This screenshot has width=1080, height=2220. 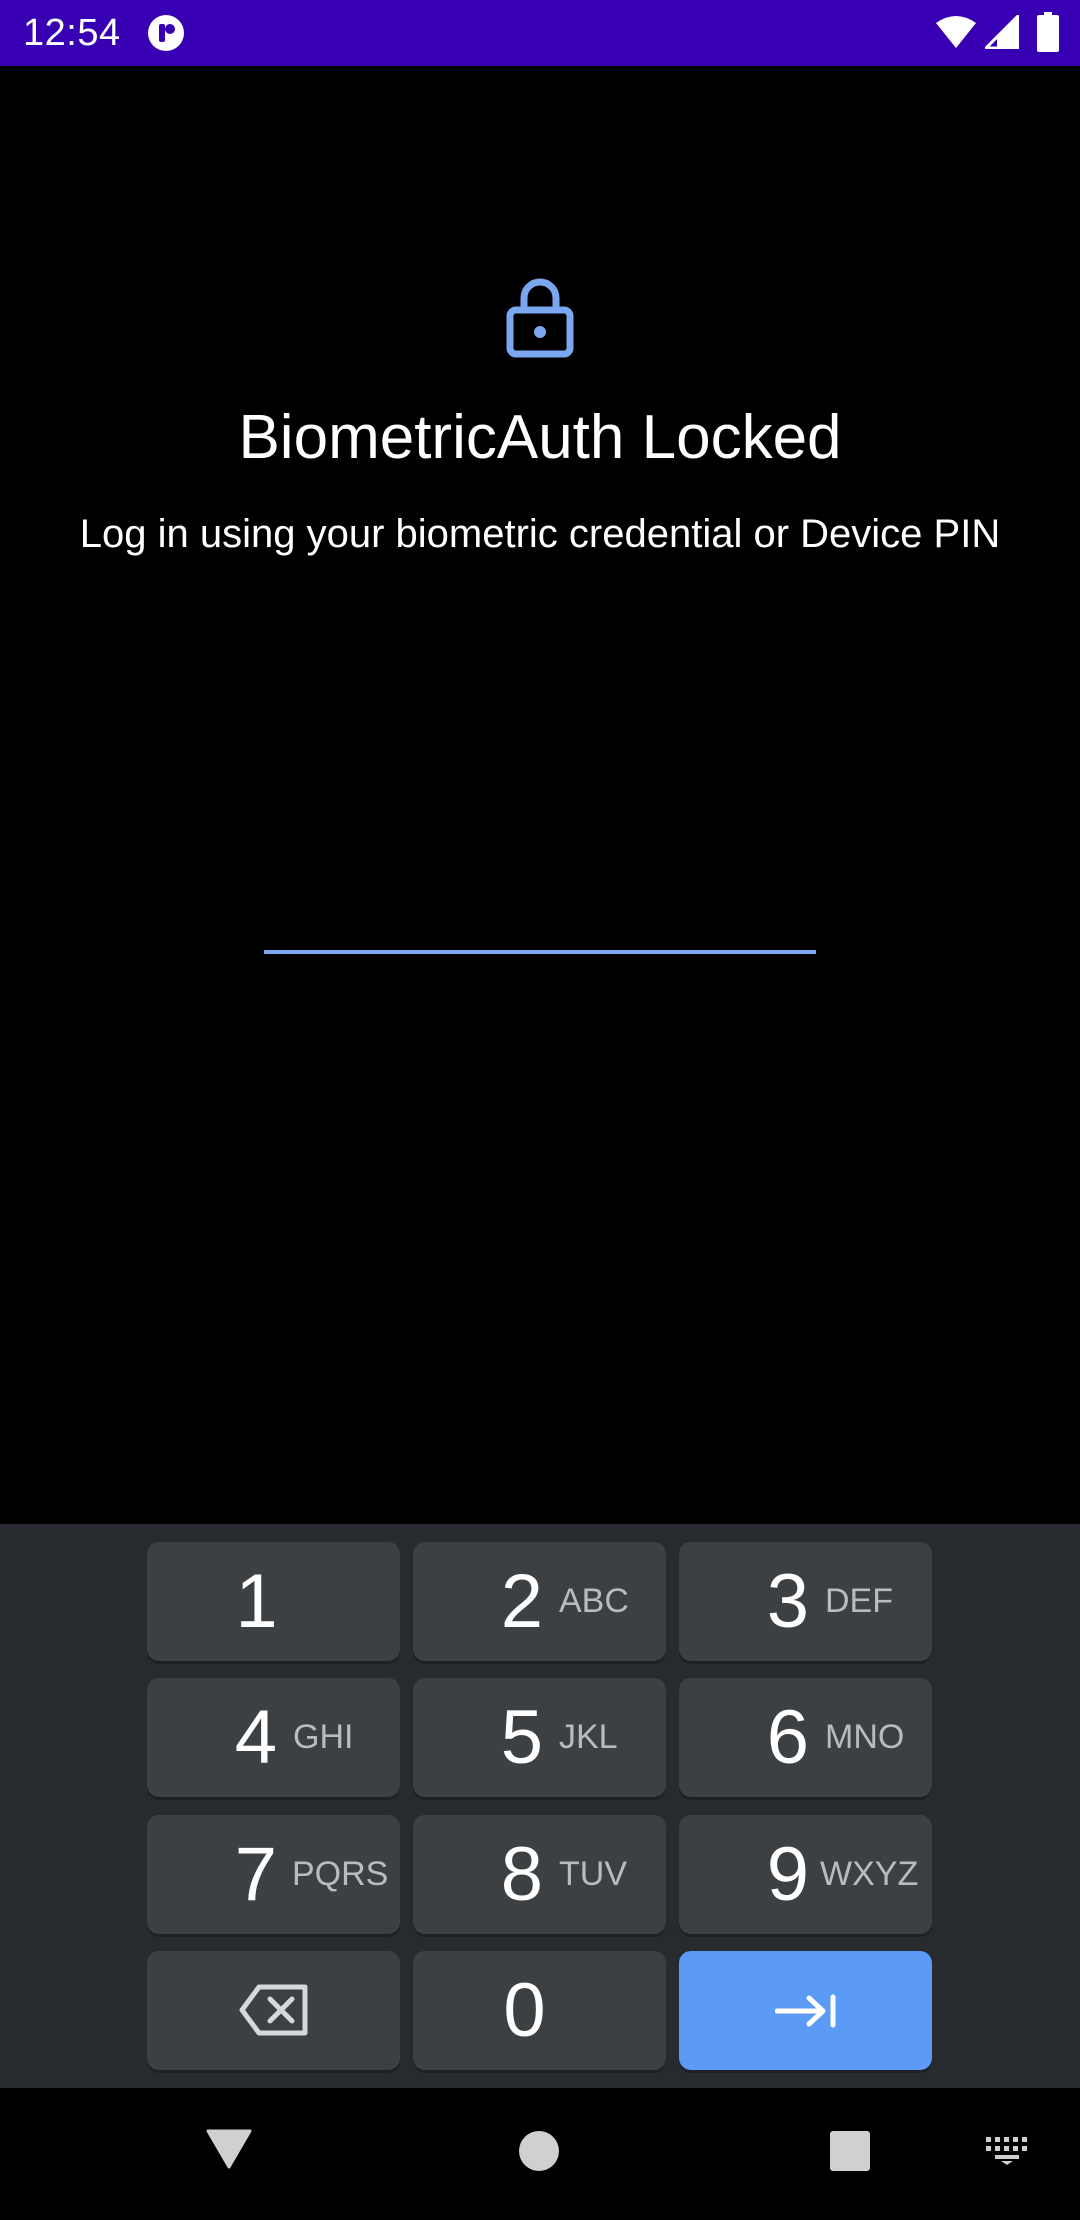 I want to click on key-6: 6 MNO, so click(x=805, y=1737).